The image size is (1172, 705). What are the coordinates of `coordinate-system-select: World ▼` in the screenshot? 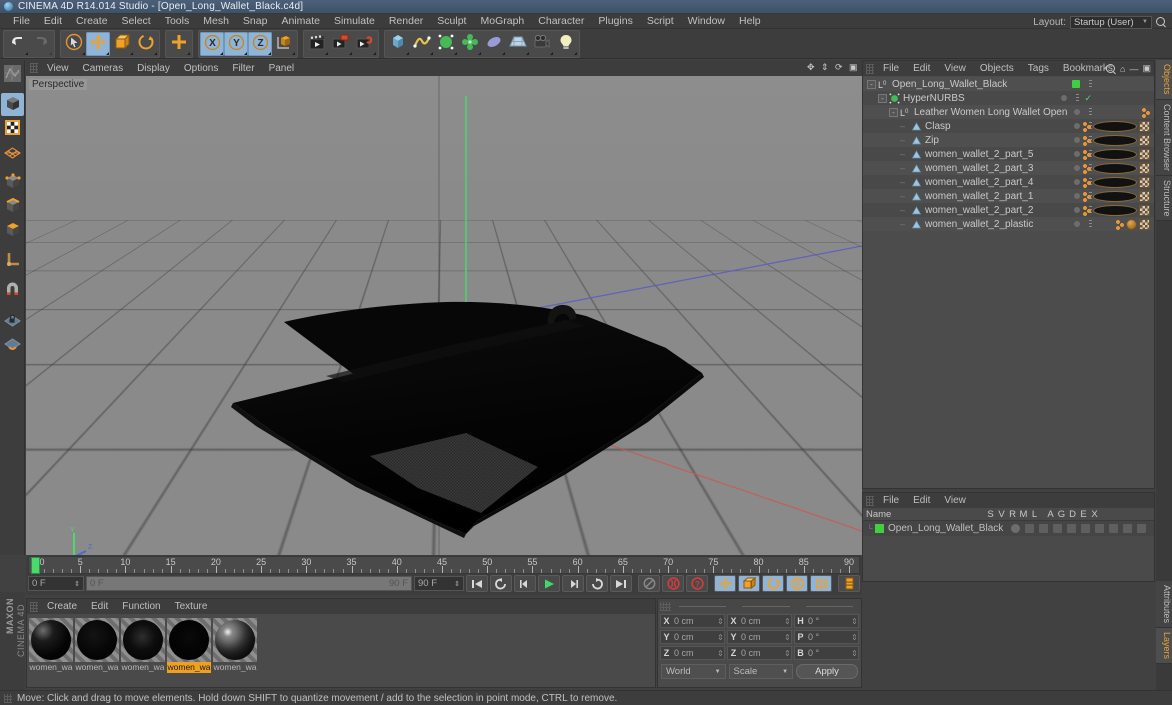 It's located at (693, 671).